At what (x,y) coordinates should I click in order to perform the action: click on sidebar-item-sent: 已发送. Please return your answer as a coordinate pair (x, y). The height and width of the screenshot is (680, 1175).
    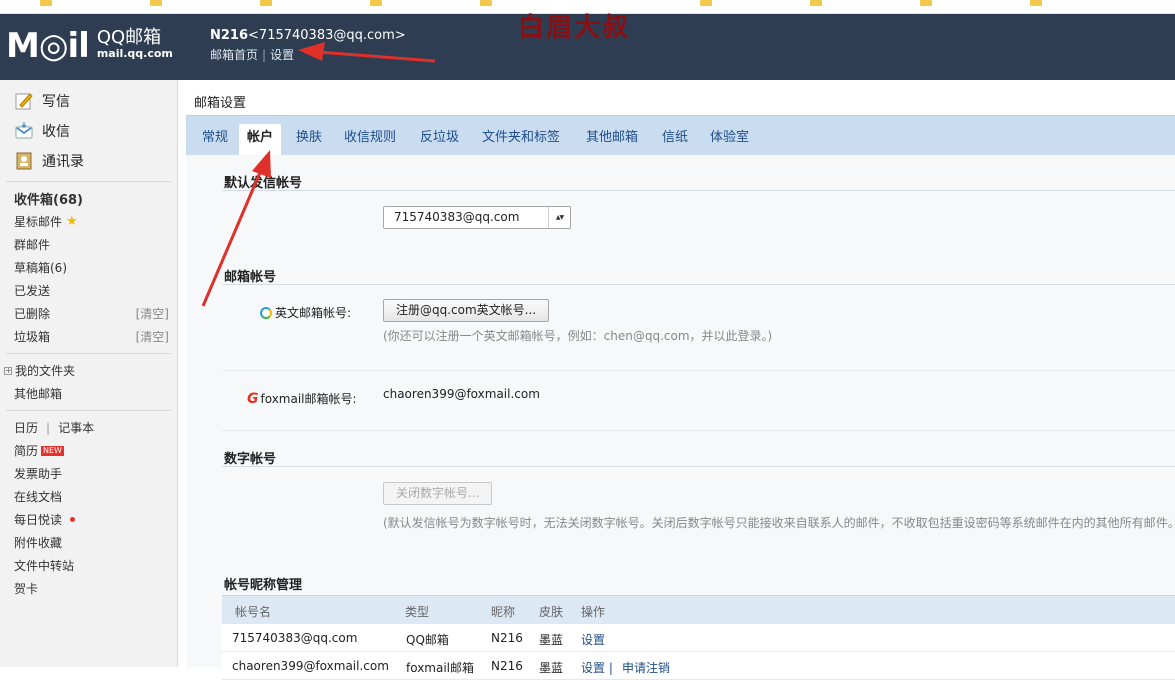
    Looking at the image, I should click on (88, 290).